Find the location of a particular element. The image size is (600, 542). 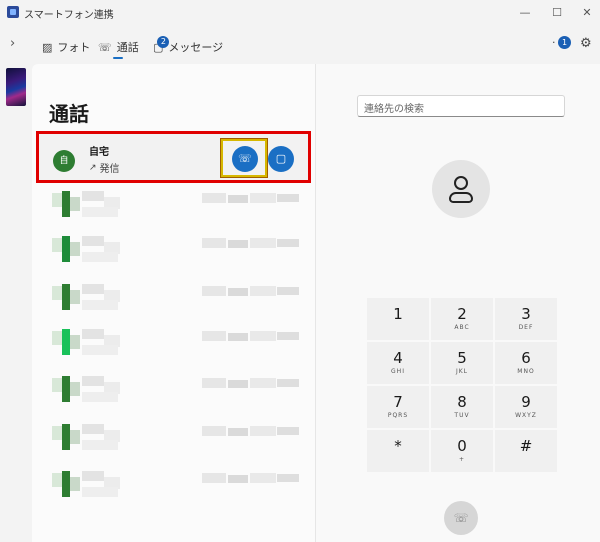

active-tab-indicator is located at coordinates (118, 58).